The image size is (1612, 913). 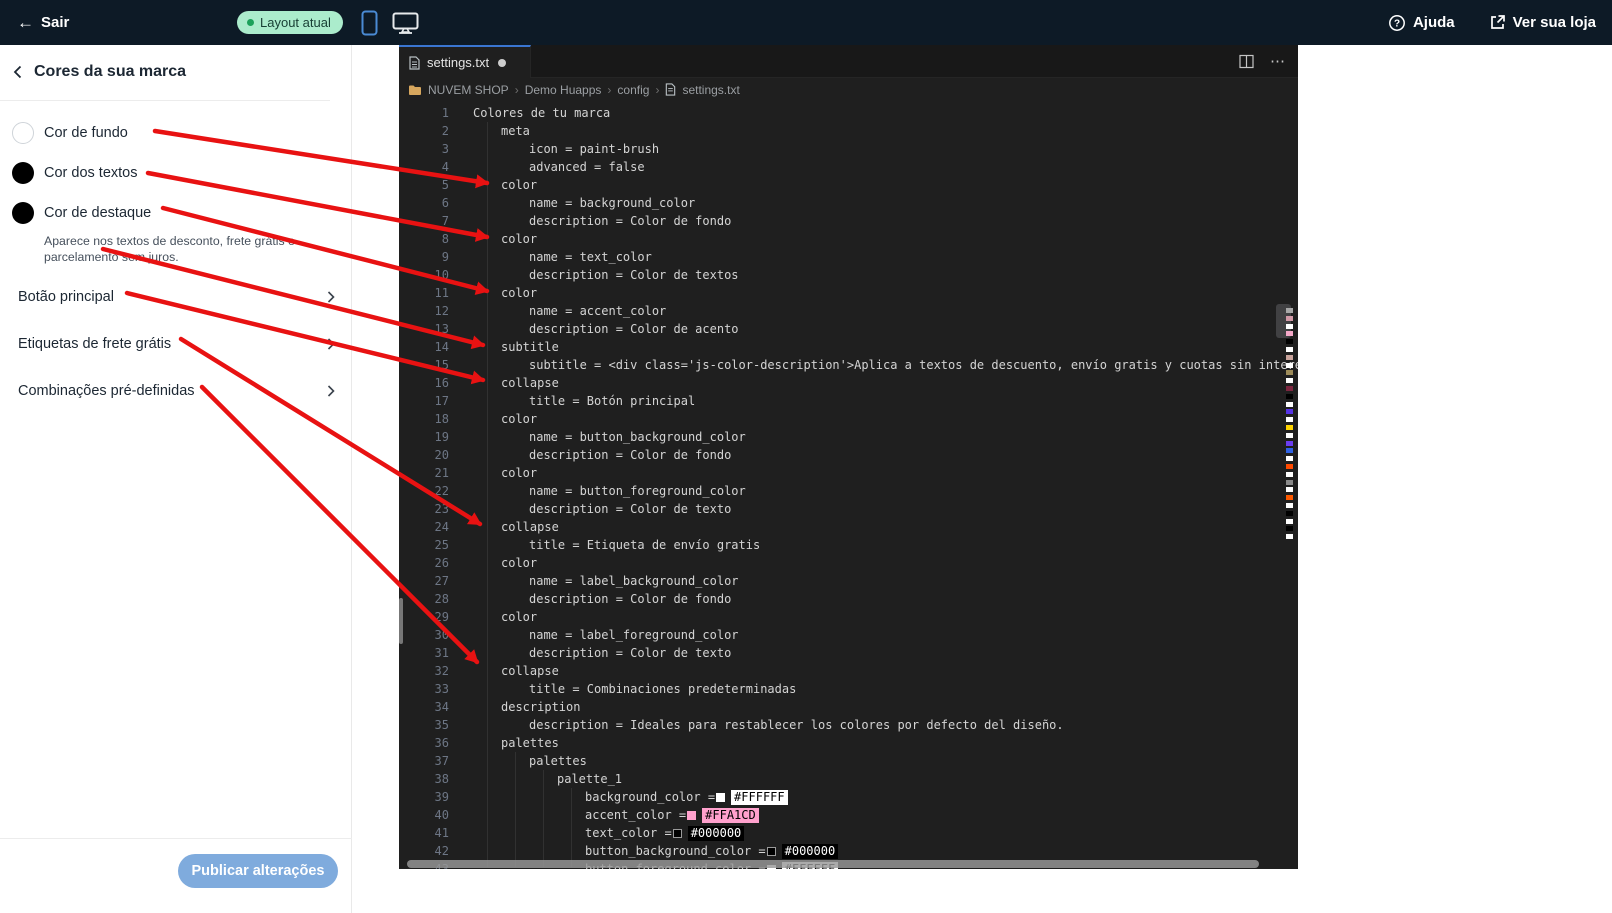 What do you see at coordinates (848, 113) in the screenshot?
I see `code-line-1: 1 Colores de tu marca` at bounding box center [848, 113].